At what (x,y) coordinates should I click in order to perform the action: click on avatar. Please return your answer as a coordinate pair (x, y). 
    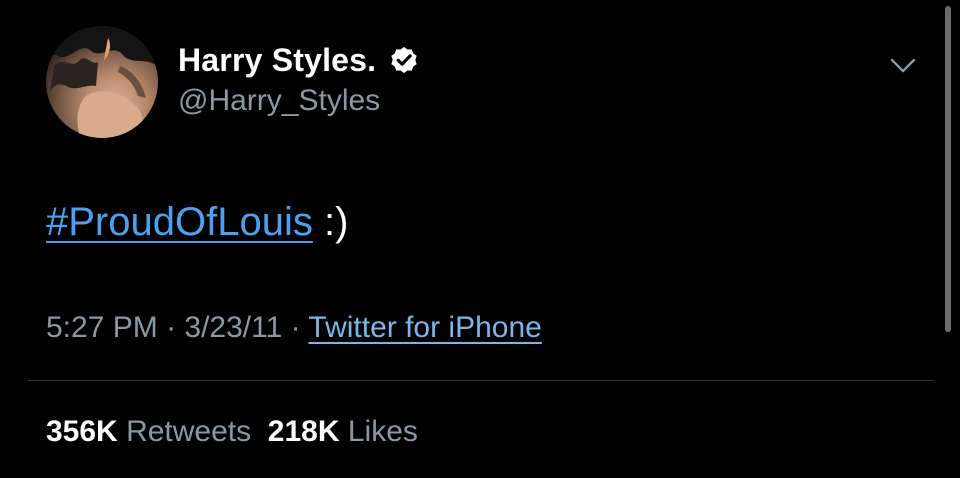
    Looking at the image, I should click on (102, 82).